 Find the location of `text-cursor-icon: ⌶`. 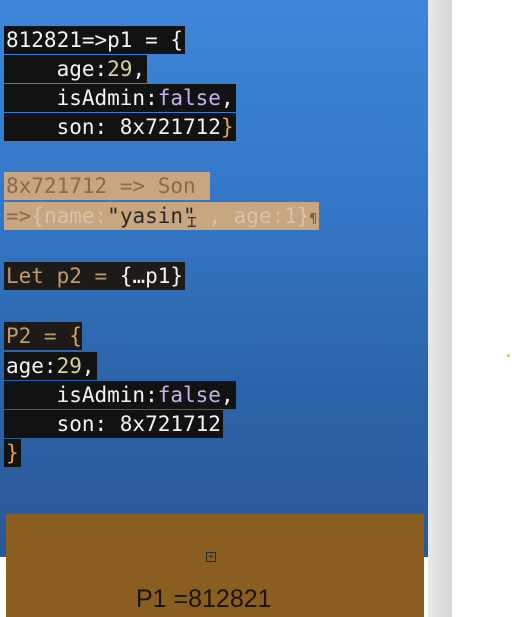

text-cursor-icon: ⌶ is located at coordinates (192, 221).